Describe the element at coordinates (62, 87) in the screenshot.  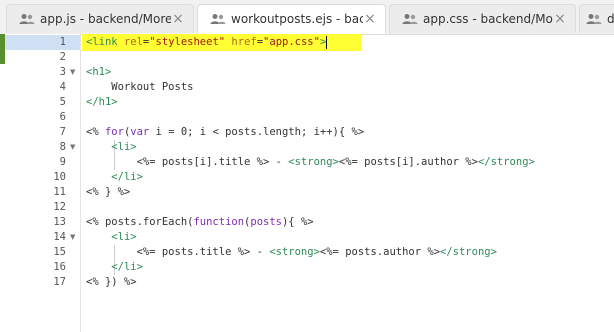
I see `line-number: 4` at that location.